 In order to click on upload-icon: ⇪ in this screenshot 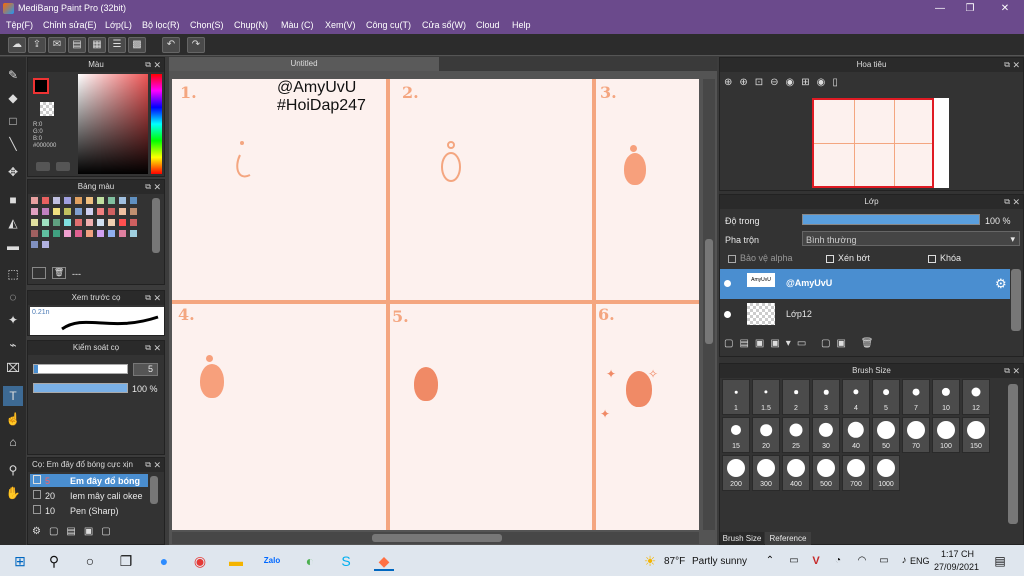, I will do `click(37, 45)`.